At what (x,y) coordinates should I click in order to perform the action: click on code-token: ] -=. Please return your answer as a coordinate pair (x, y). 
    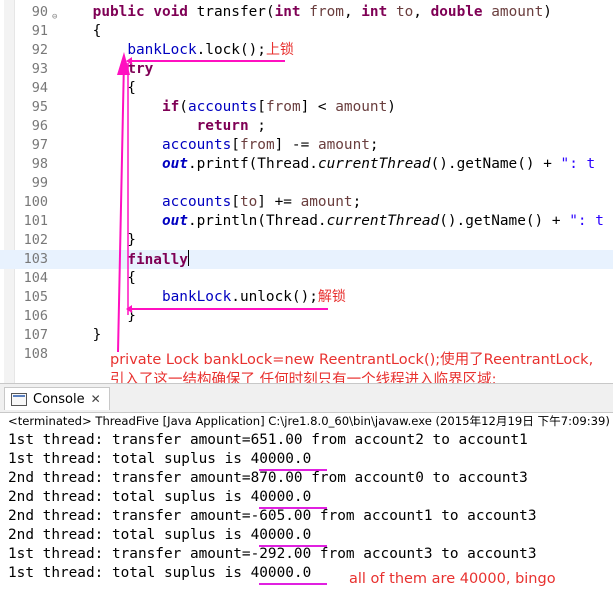
    Looking at the image, I should click on (296, 145).